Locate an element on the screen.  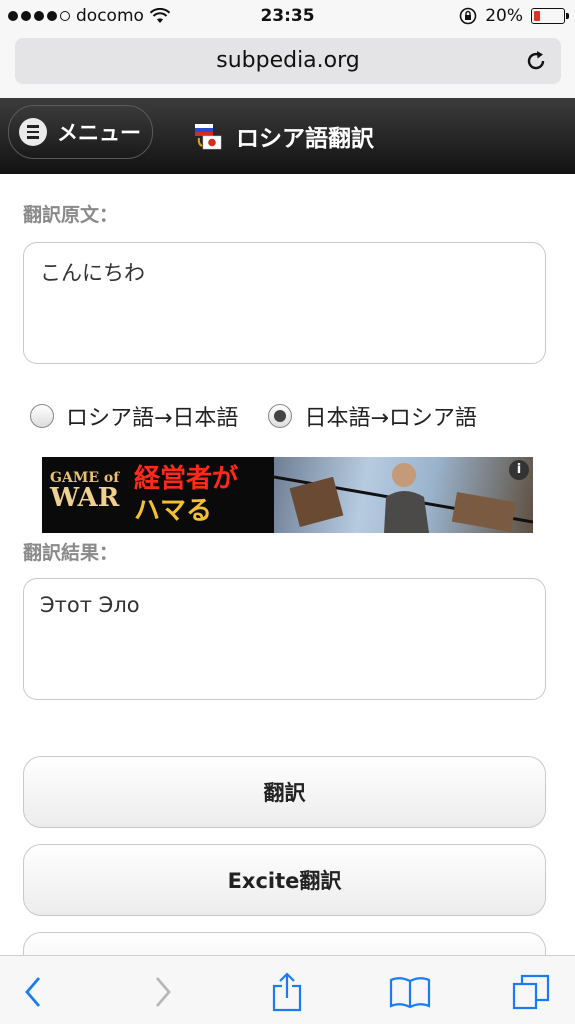
radio-ru-to-ja is located at coordinates (42, 416).